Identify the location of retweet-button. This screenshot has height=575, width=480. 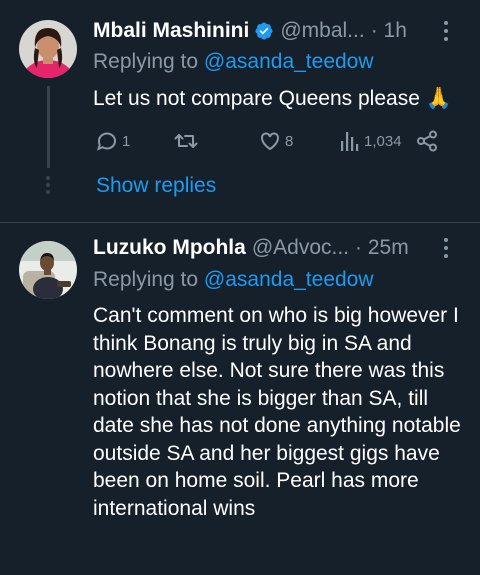
(187, 141).